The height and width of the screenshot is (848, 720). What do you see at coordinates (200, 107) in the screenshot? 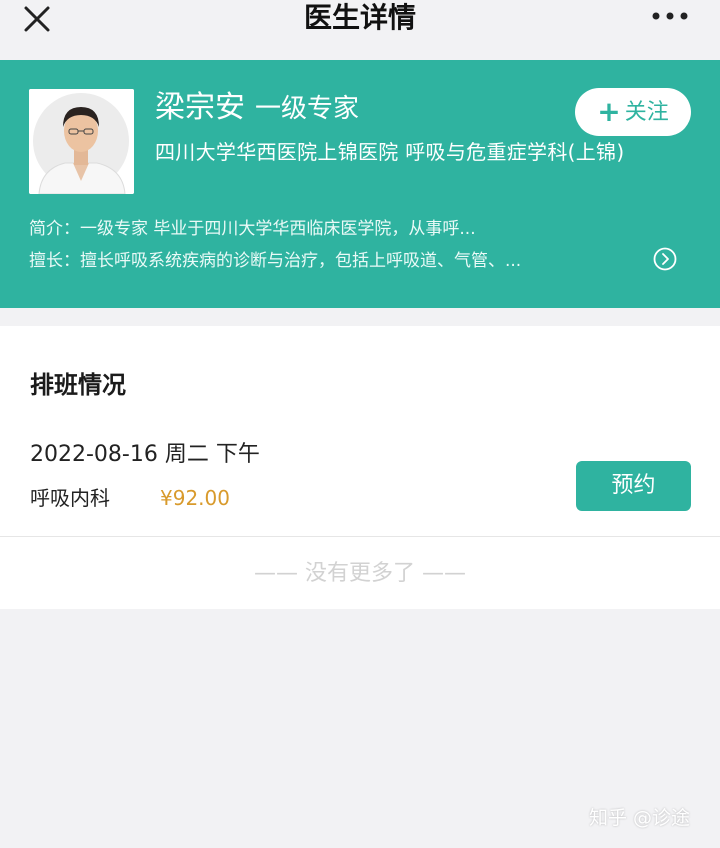
I see `doctor-name: 梁宗安` at bounding box center [200, 107].